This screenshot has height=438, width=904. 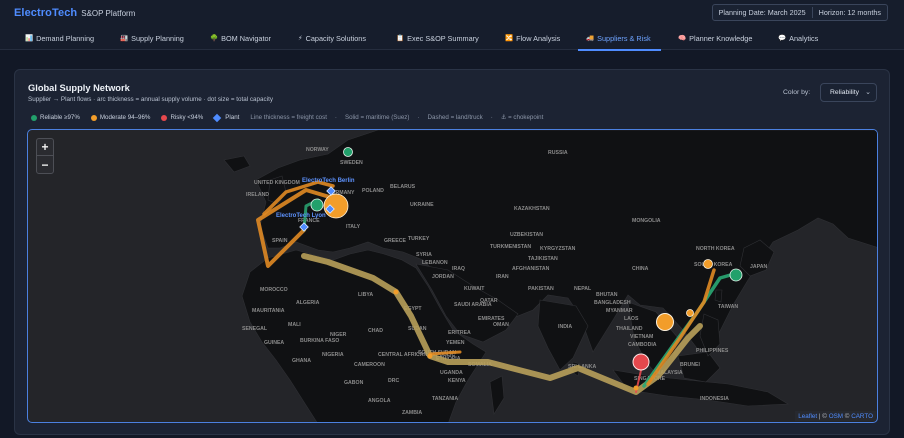 I want to click on country-label: TURKMENISTAN, so click(x=510, y=247).